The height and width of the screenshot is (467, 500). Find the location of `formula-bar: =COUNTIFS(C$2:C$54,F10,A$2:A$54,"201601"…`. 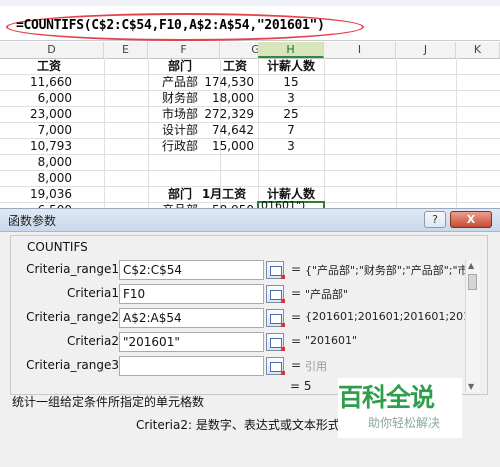

formula-bar: =COUNTIFS(C$2:C$54,F10,A$2:A$54,"201601"… is located at coordinates (250, 23).